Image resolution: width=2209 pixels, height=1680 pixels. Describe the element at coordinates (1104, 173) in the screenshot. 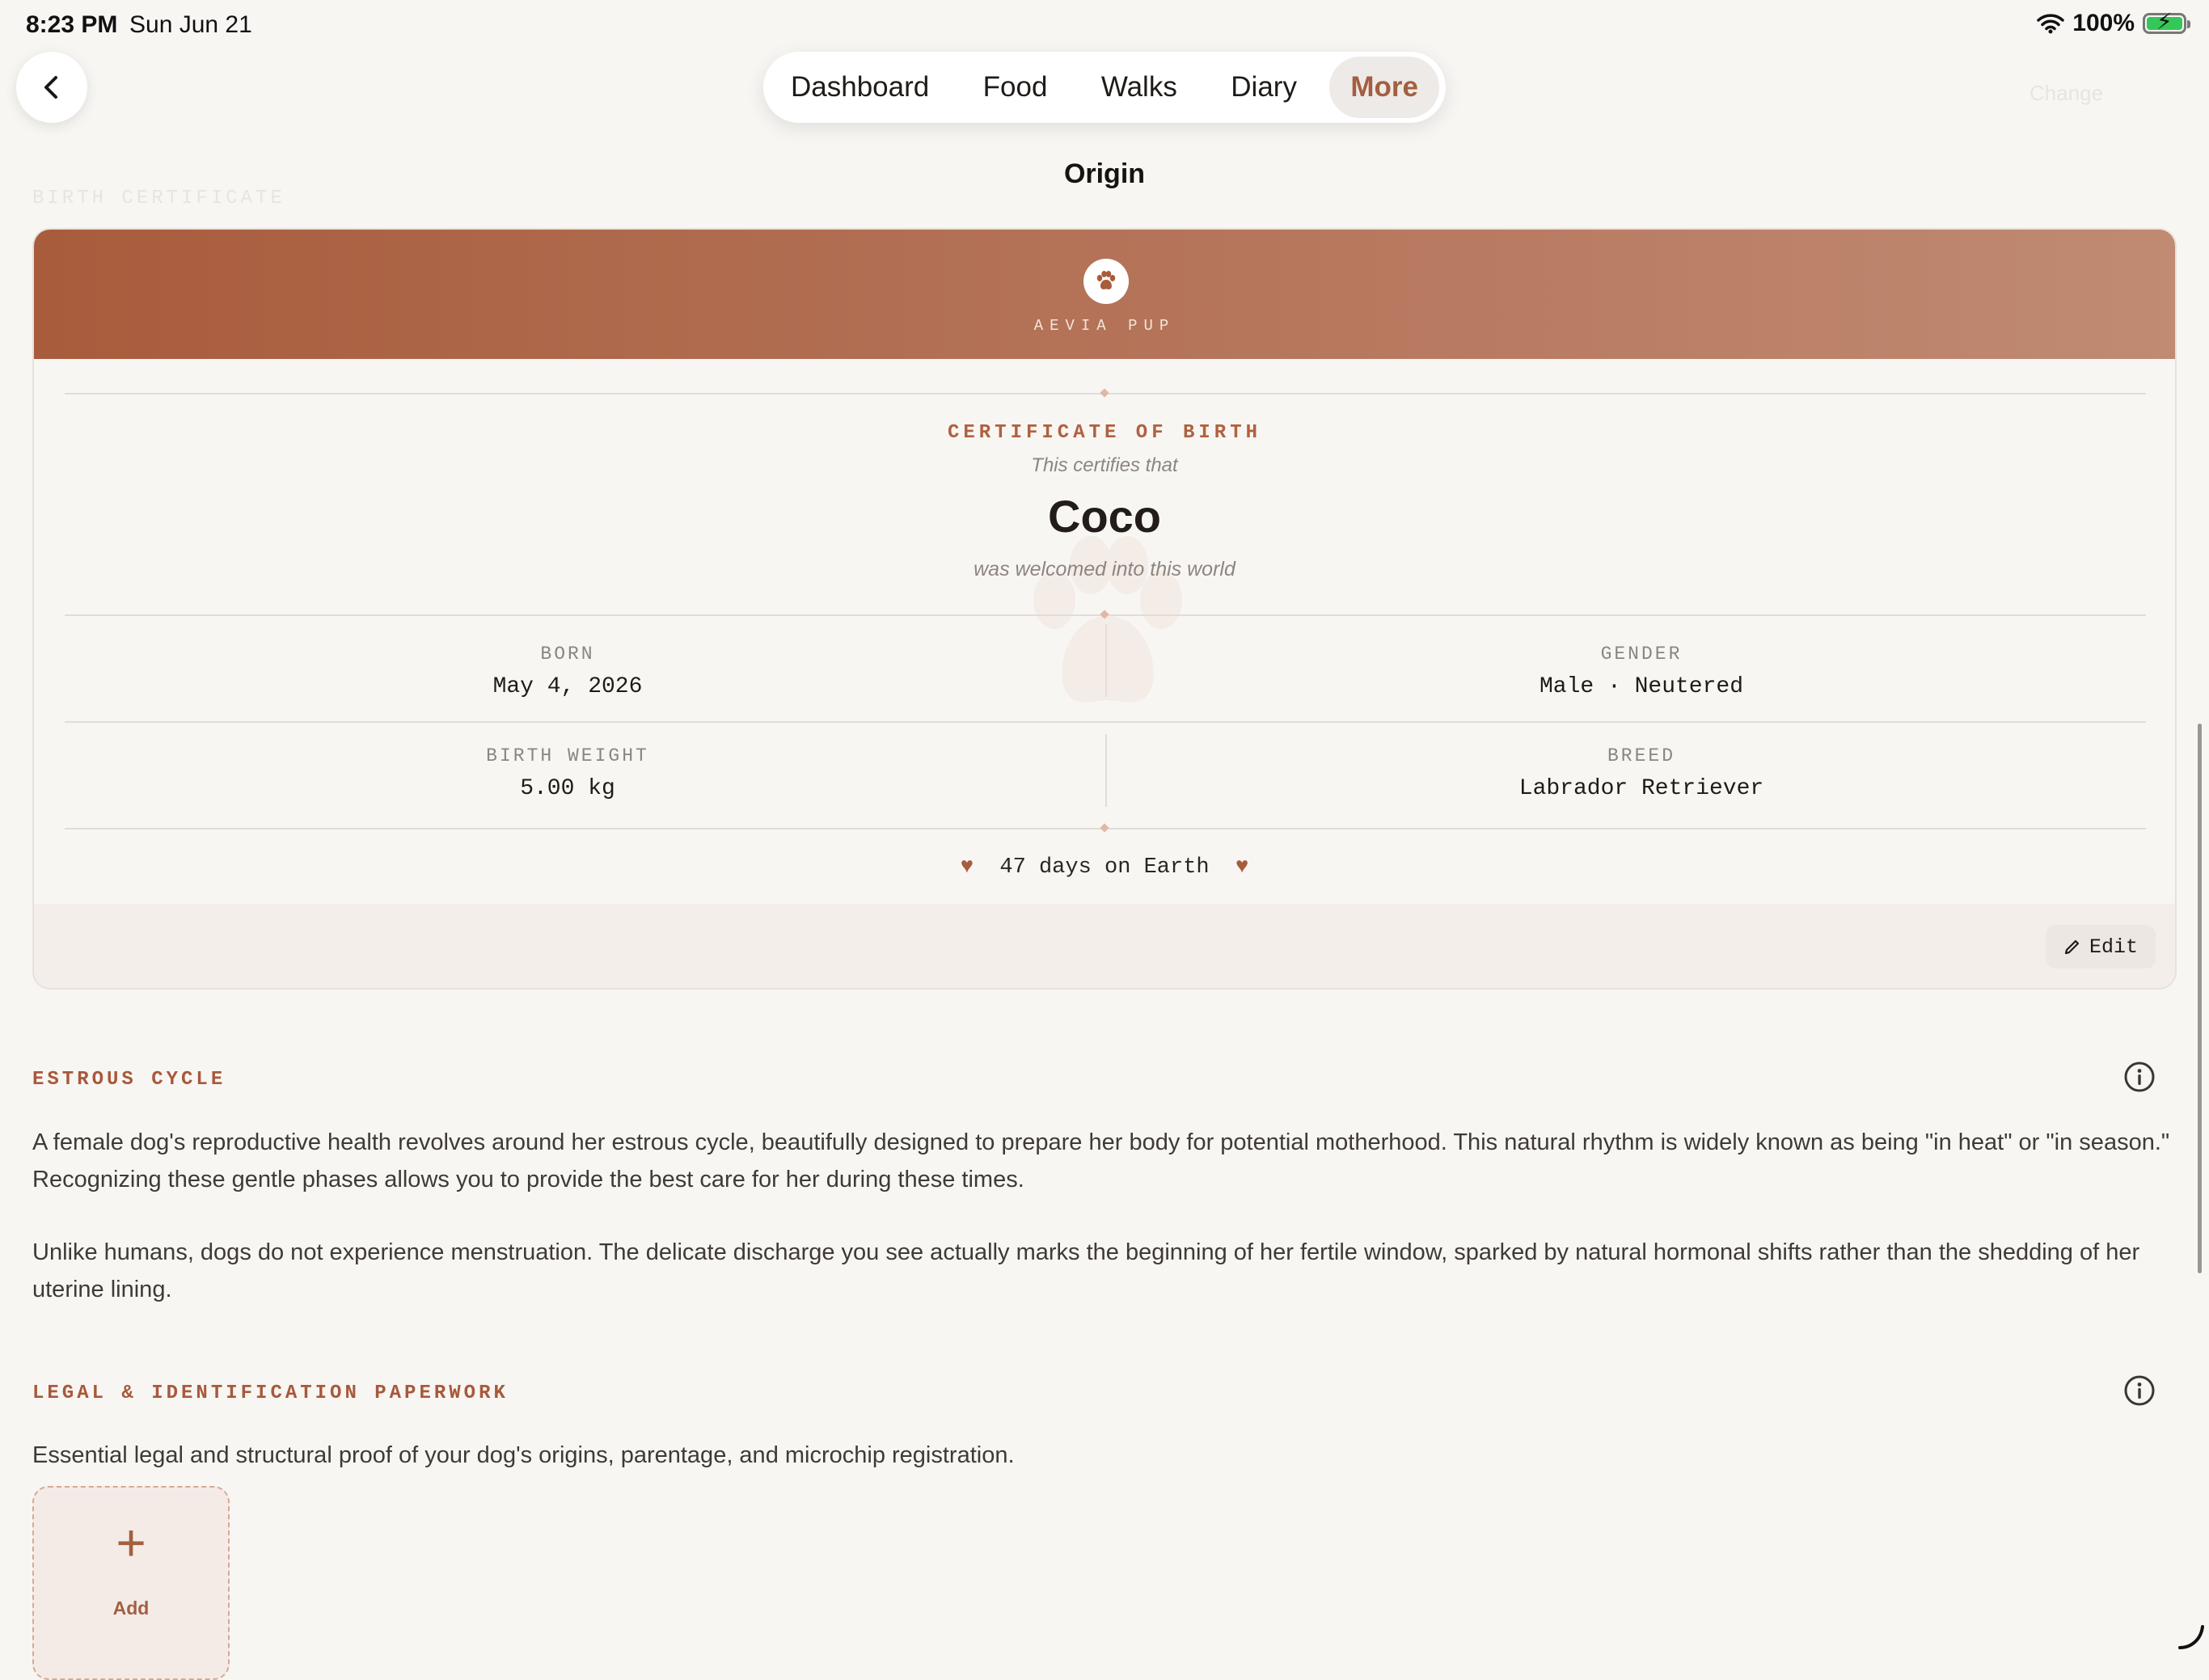

I see `page-title: Origin` at that location.